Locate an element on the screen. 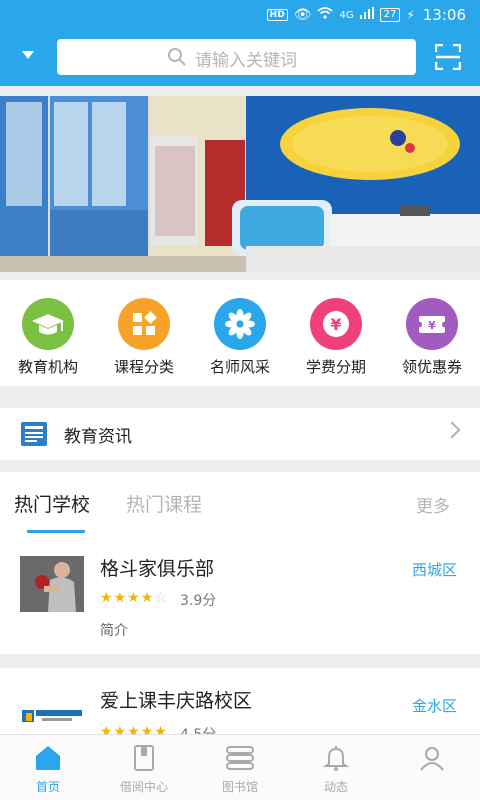  user-icon is located at coordinates (432, 758).